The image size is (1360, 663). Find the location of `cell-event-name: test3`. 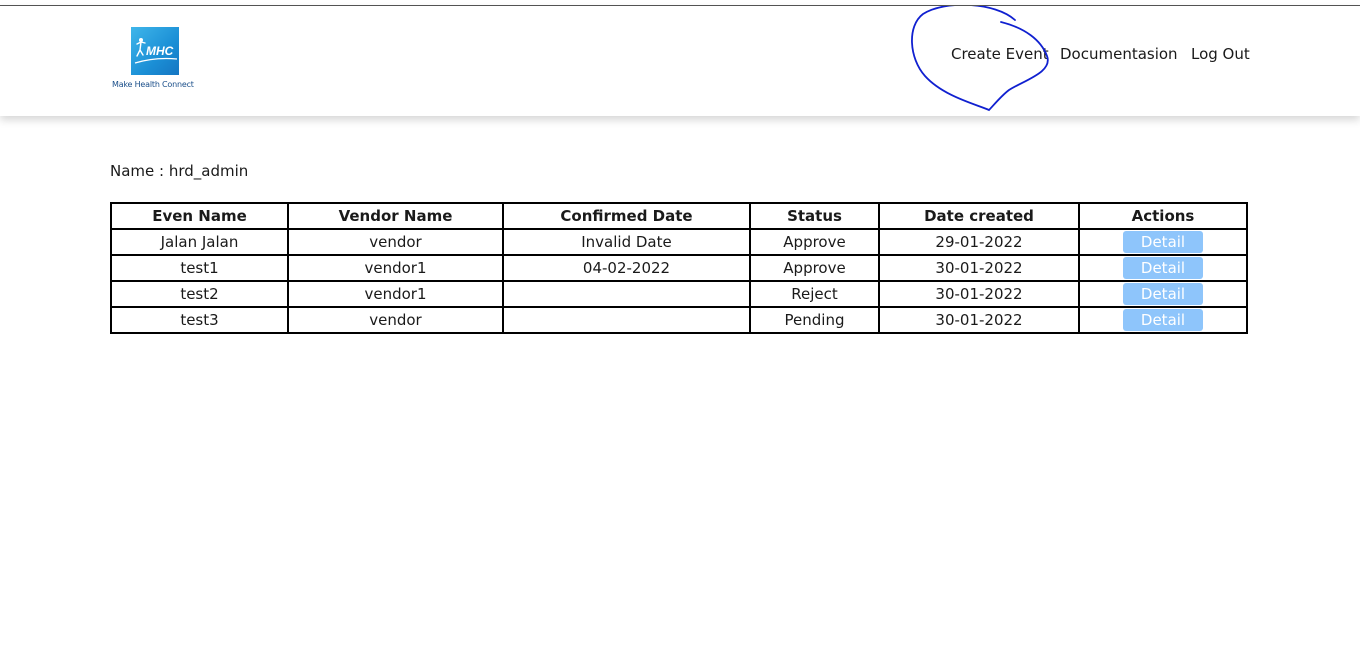

cell-event-name: test3 is located at coordinates (199, 320).